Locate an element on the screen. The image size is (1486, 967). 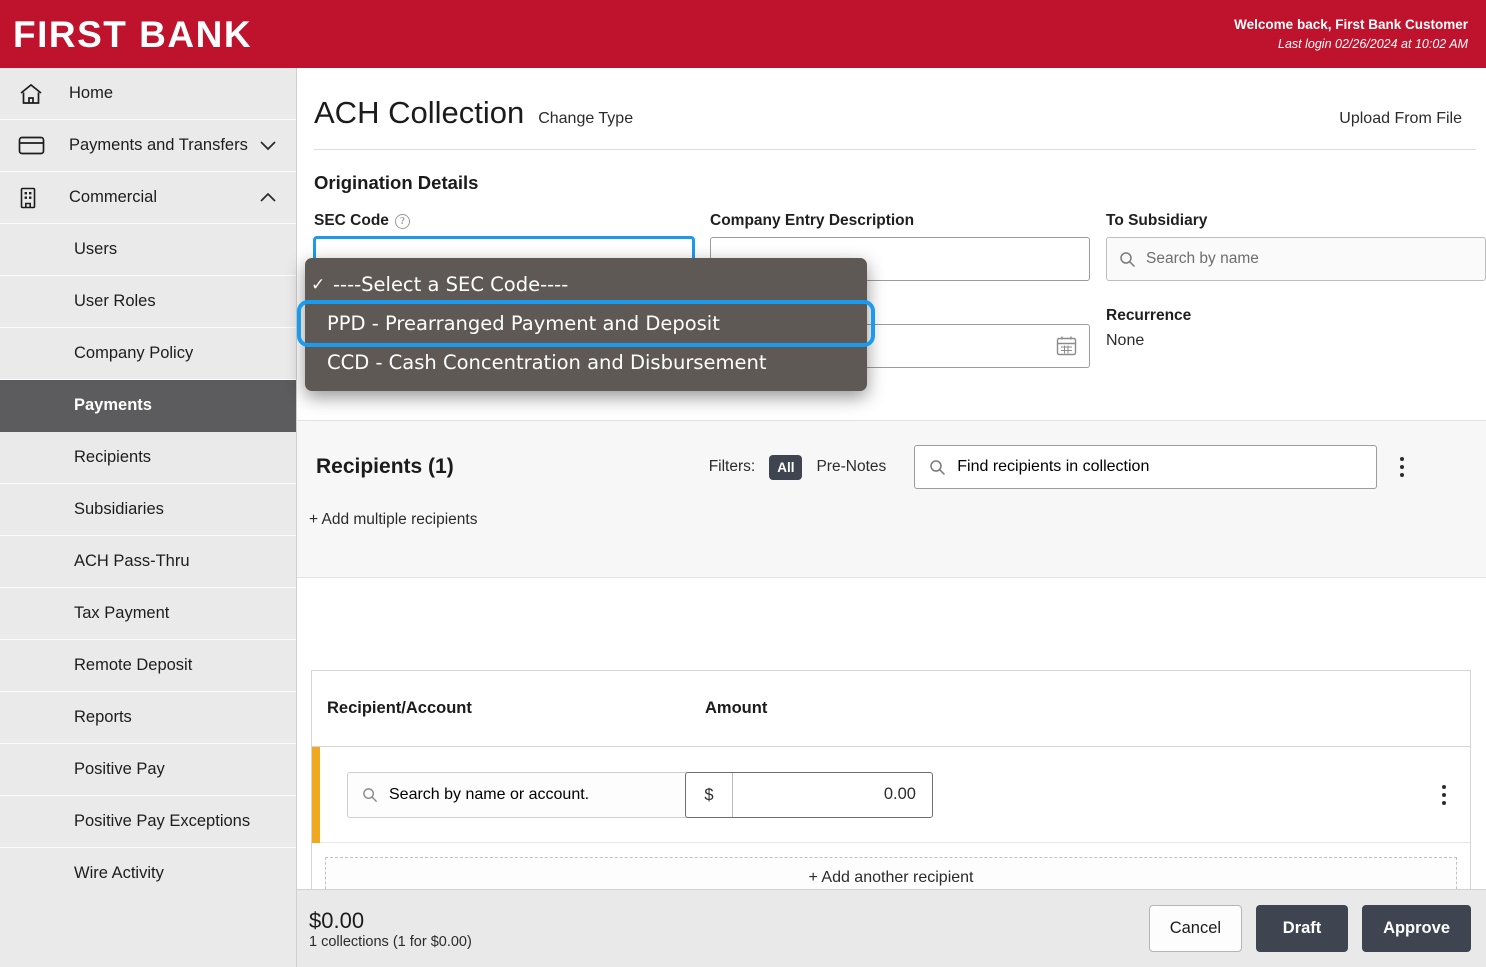
sidebar-item-payments-and-transfers: Payments and Transfers is located at coordinates (148, 146).